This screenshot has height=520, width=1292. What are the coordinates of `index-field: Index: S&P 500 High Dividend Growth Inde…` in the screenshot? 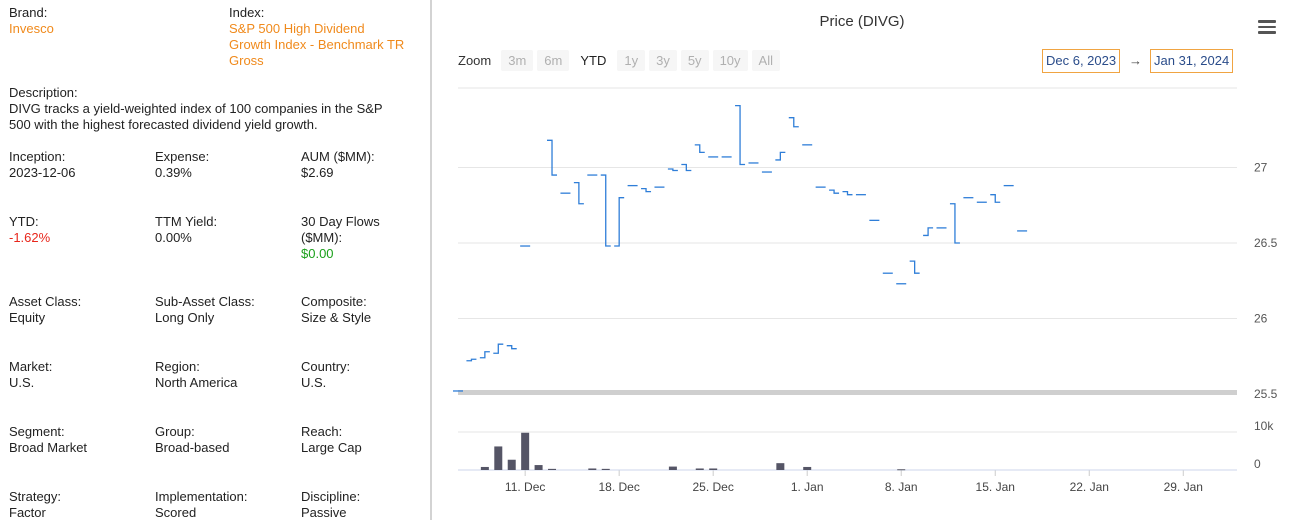 It's located at (316, 37).